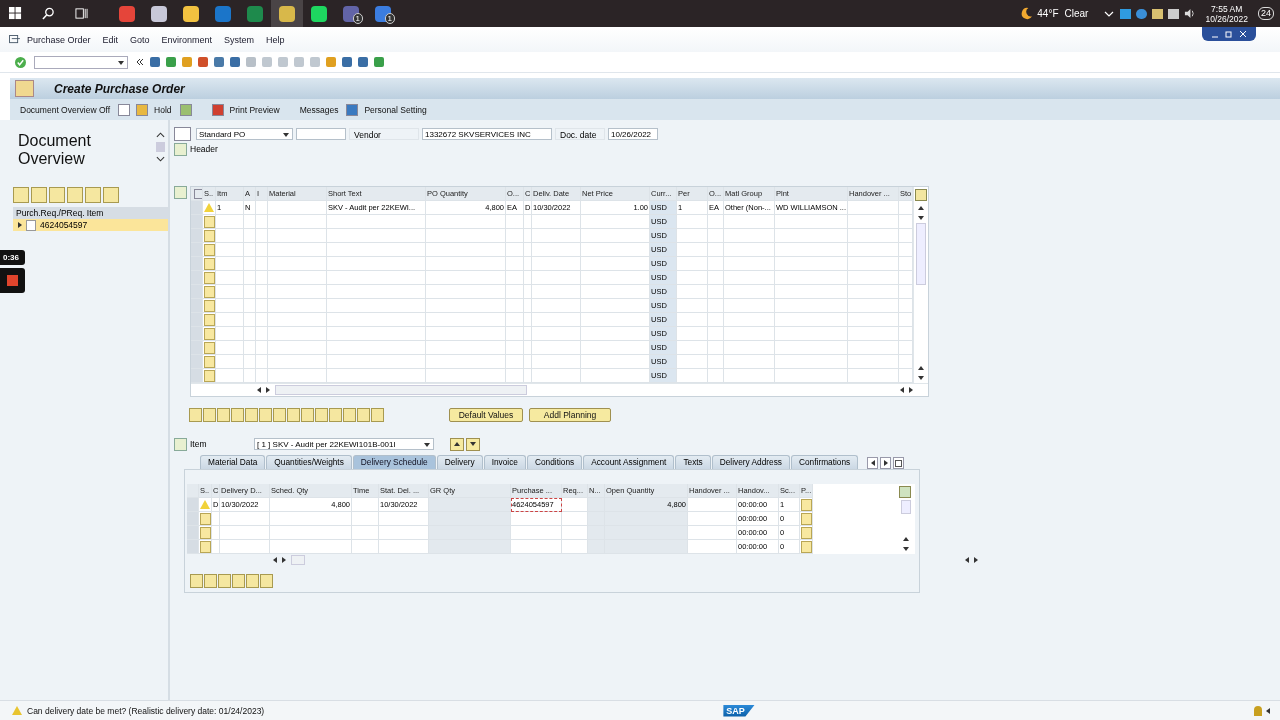 Image resolution: width=1280 pixels, height=720 pixels. I want to click on windows-icon, so click(15, 13).